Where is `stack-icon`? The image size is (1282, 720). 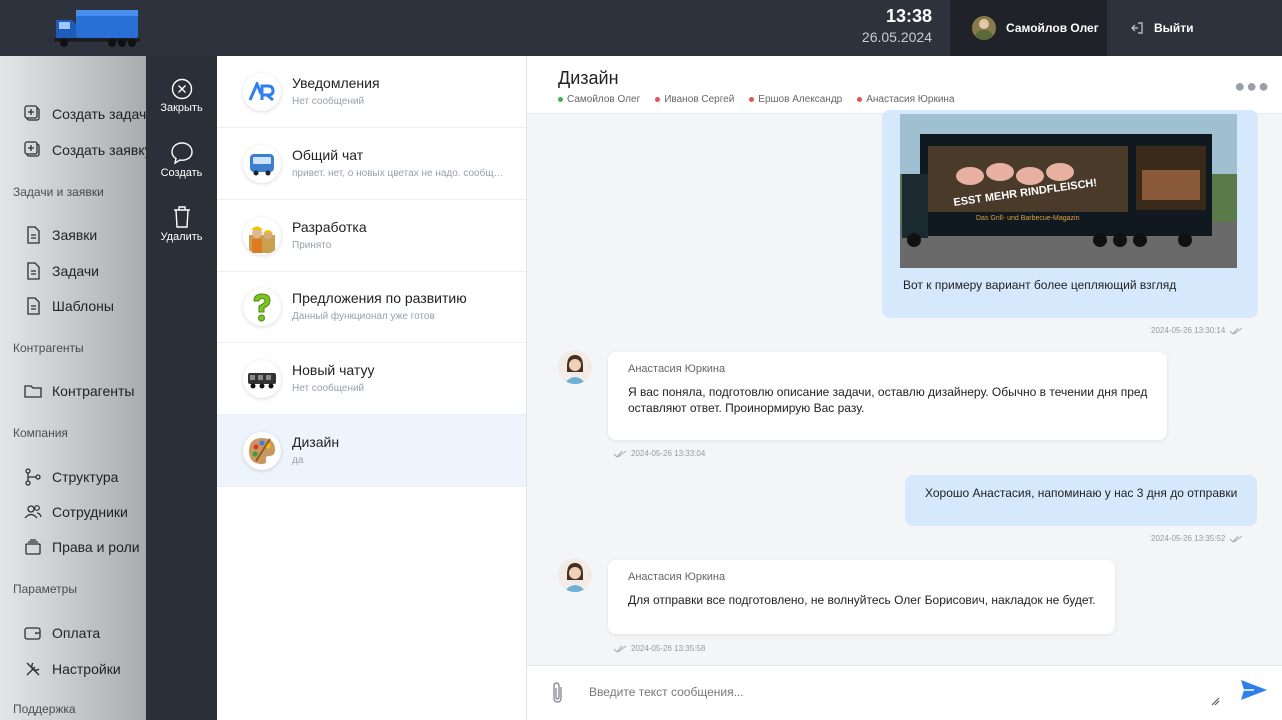 stack-icon is located at coordinates (33, 547).